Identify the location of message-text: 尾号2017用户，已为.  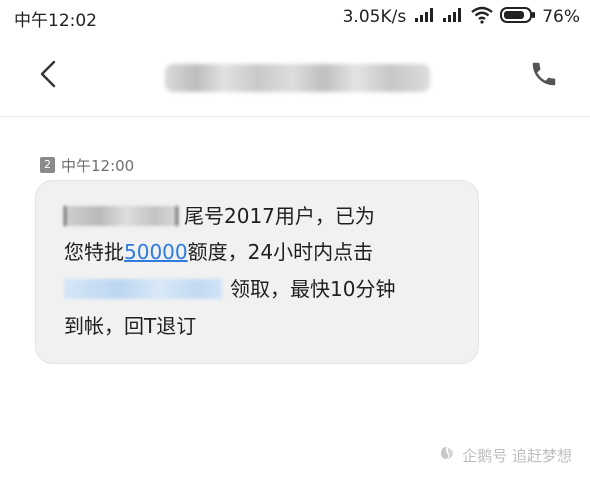
(279, 216).